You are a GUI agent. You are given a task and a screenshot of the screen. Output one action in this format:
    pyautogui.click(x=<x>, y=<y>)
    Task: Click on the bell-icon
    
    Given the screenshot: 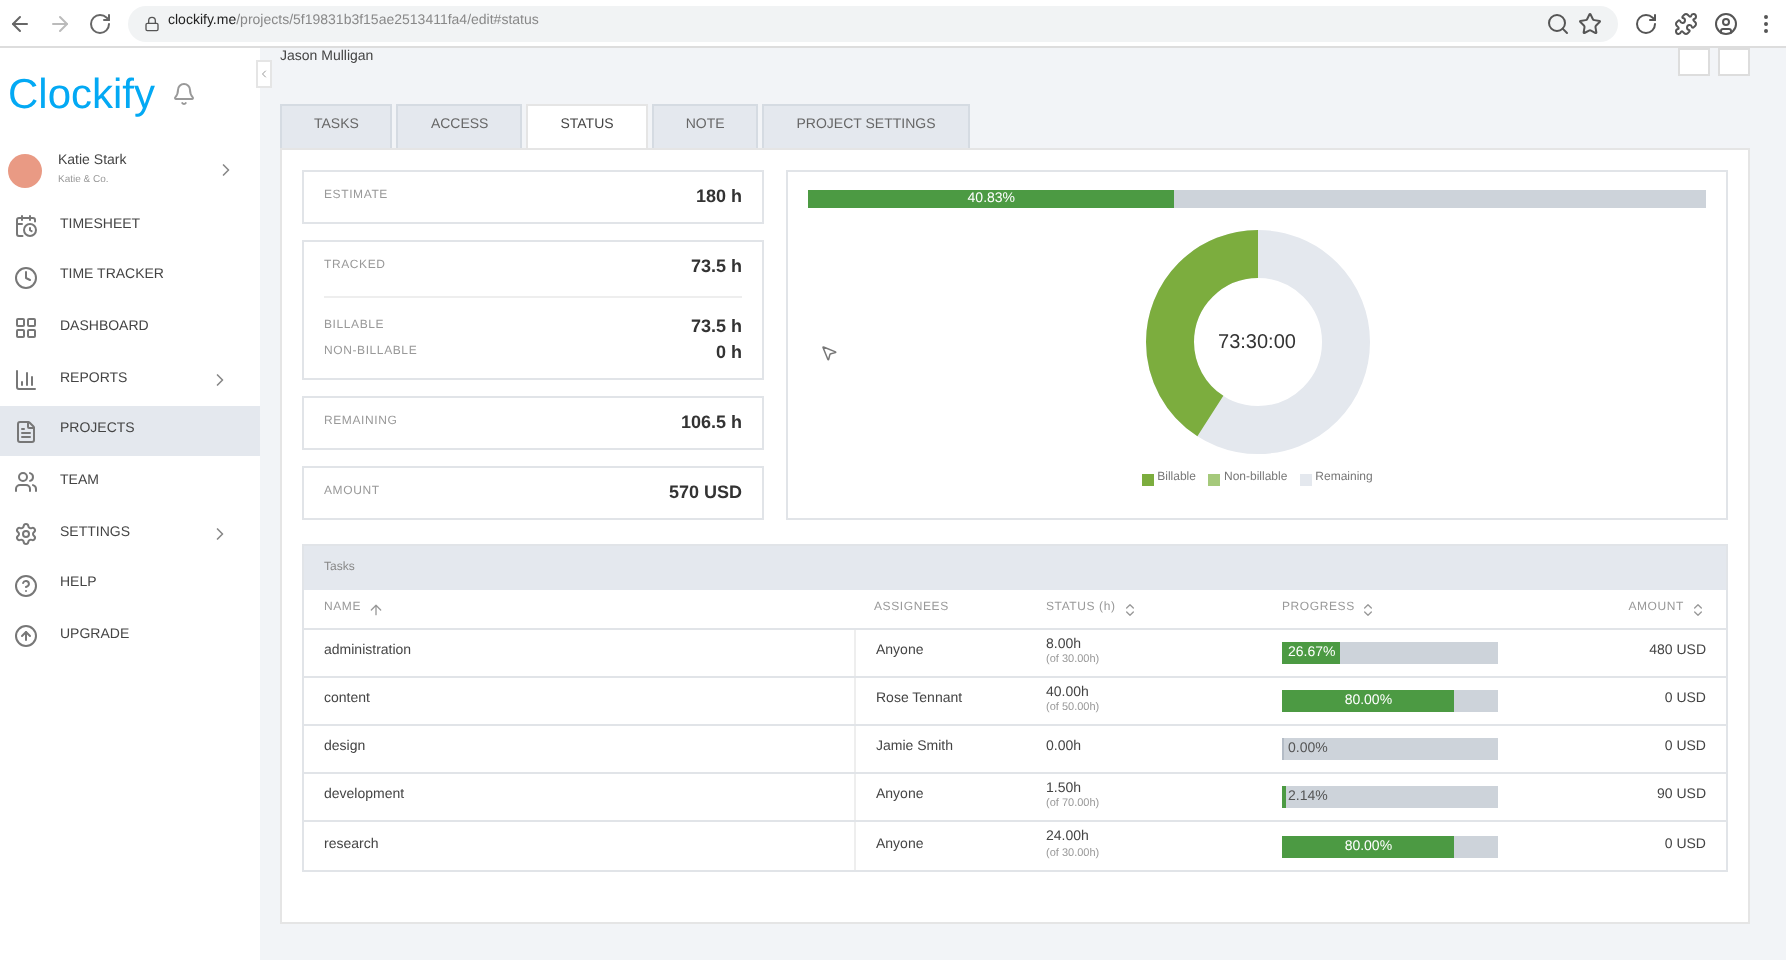 What is the action you would take?
    pyautogui.click(x=183, y=94)
    